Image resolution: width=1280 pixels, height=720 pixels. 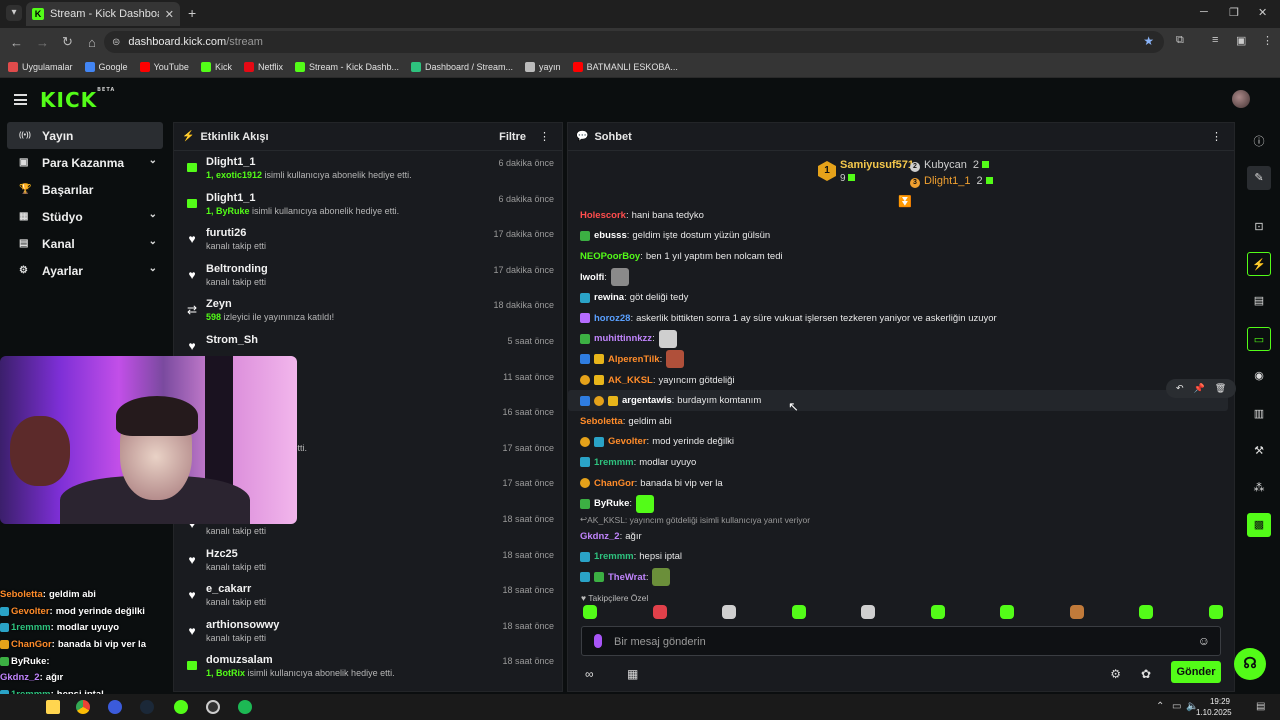 What do you see at coordinates (44, 42) in the screenshot?
I see `forward-icon: →` at bounding box center [44, 42].